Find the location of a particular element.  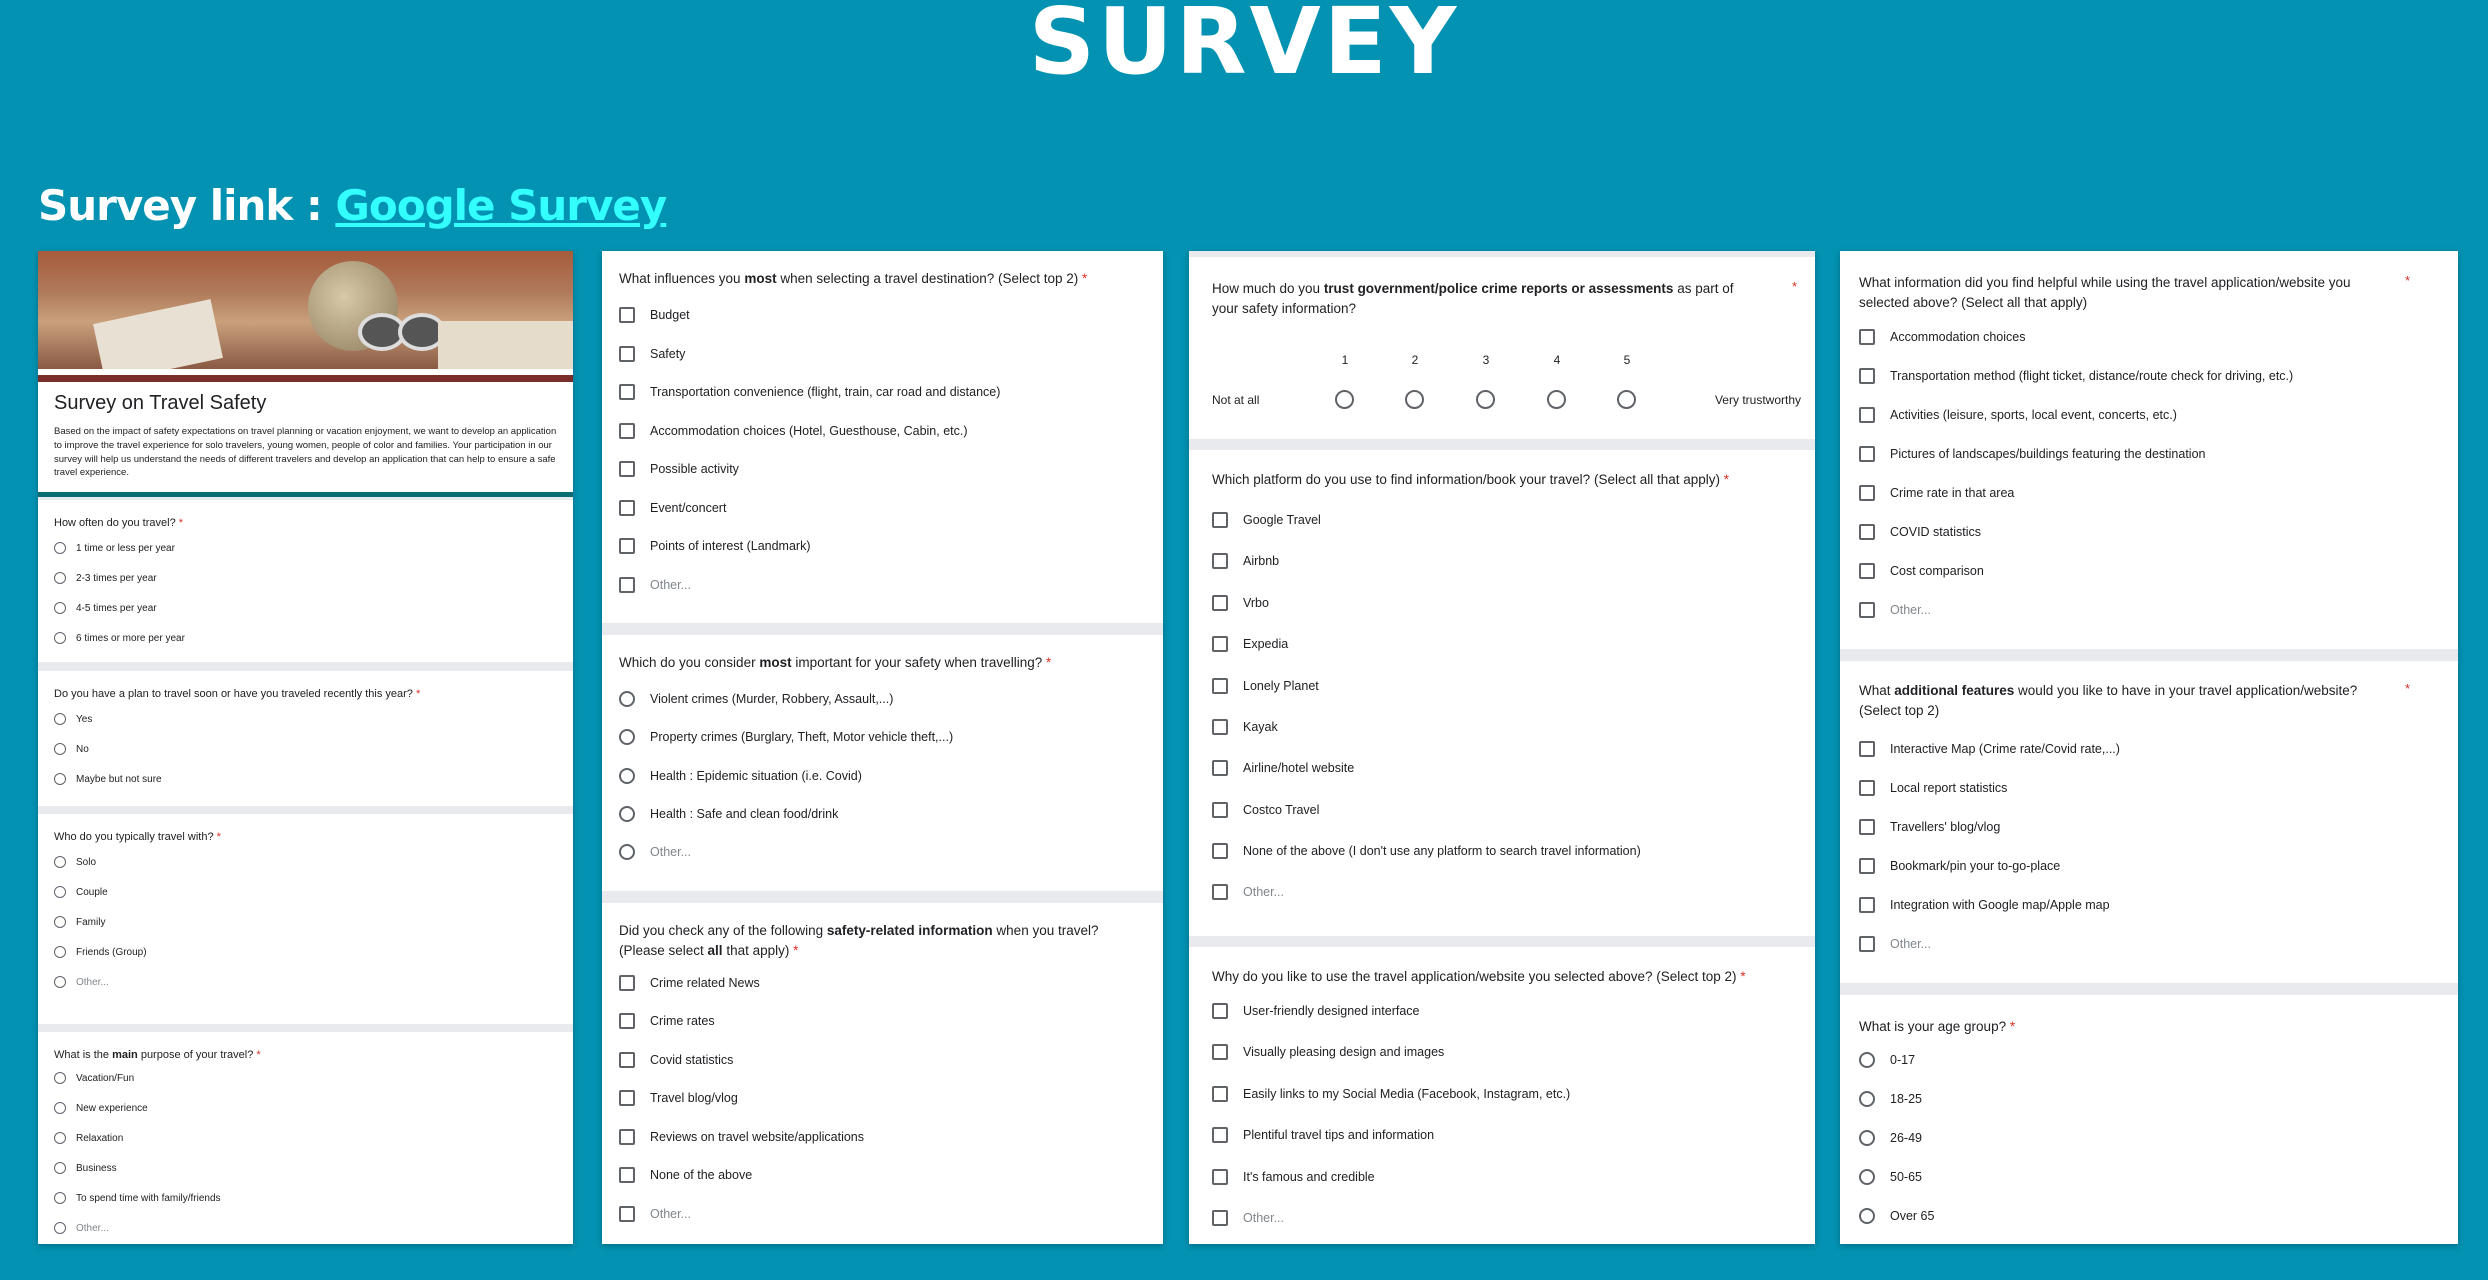

checkbox-option: None of the above is located at coordinates (685, 1175).